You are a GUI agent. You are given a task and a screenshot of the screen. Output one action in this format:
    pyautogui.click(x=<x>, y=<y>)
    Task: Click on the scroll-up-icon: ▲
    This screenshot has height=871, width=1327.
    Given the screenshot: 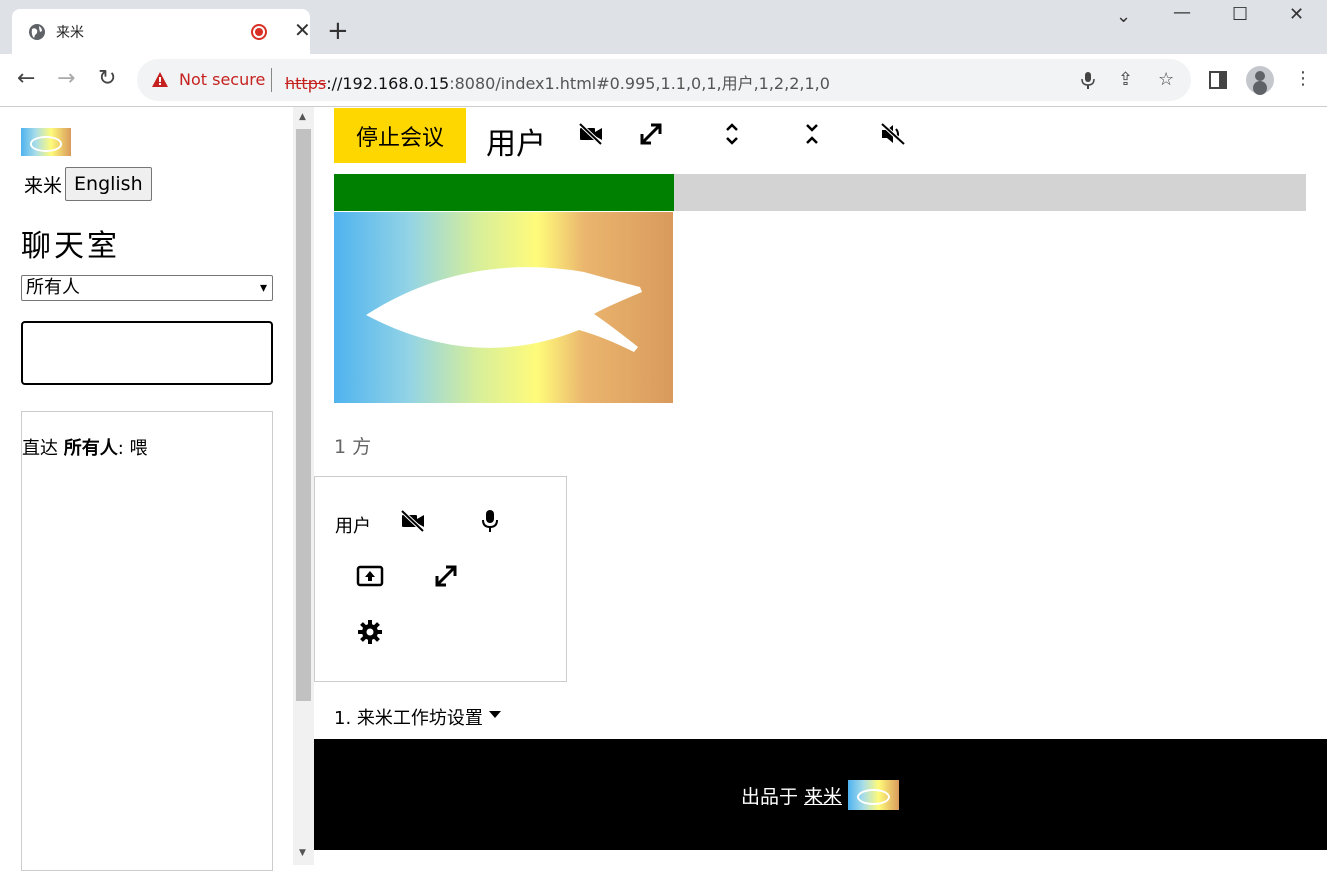 What is the action you would take?
    pyautogui.click(x=302, y=117)
    